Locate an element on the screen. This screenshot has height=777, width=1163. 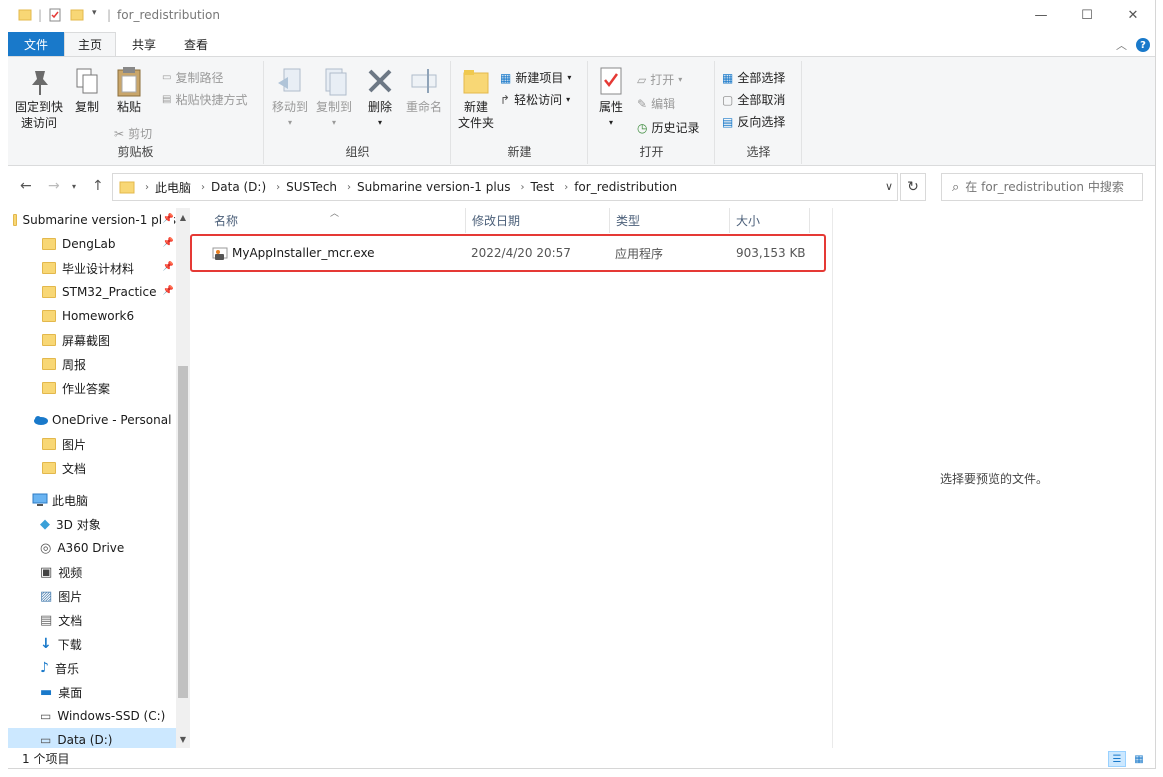
dropdown-arrow-icon: ▾ is located at coordinates (289, 122).